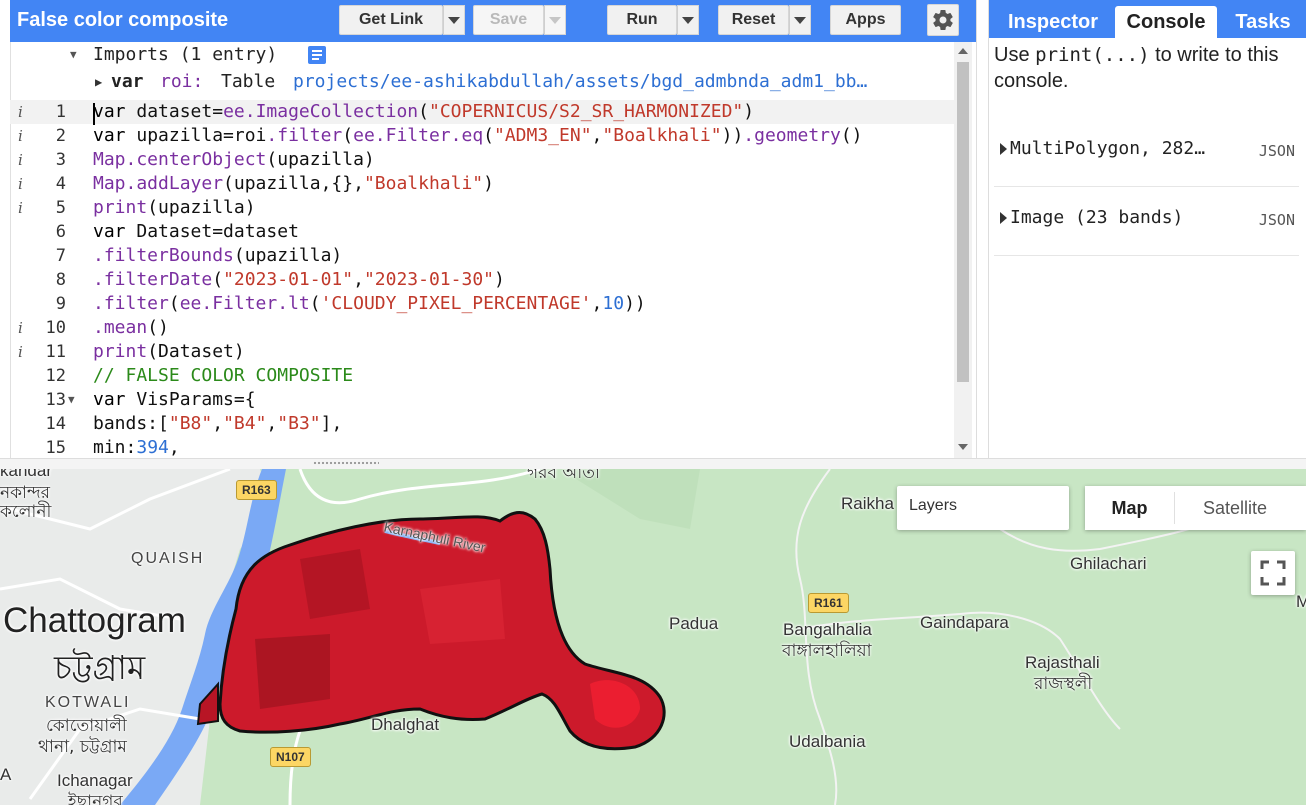 The width and height of the screenshot is (1306, 805). What do you see at coordinates (482, 232) in the screenshot?
I see `code-line: 6 var Dataset=dataset` at bounding box center [482, 232].